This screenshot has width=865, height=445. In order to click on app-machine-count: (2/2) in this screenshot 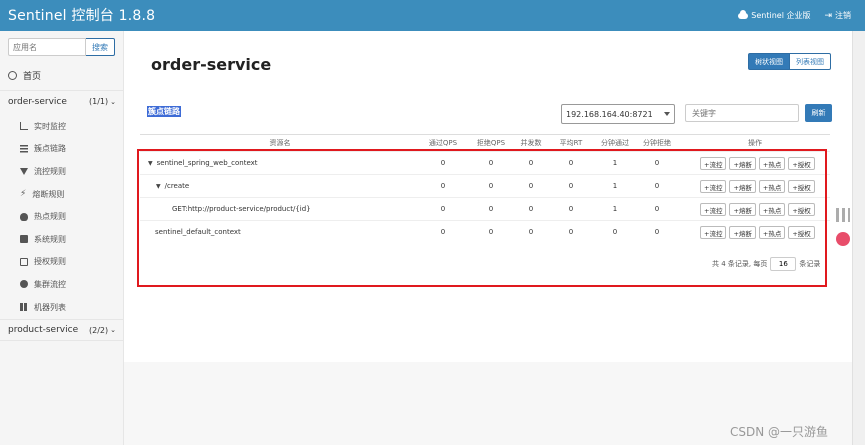, I will do `click(99, 330)`.